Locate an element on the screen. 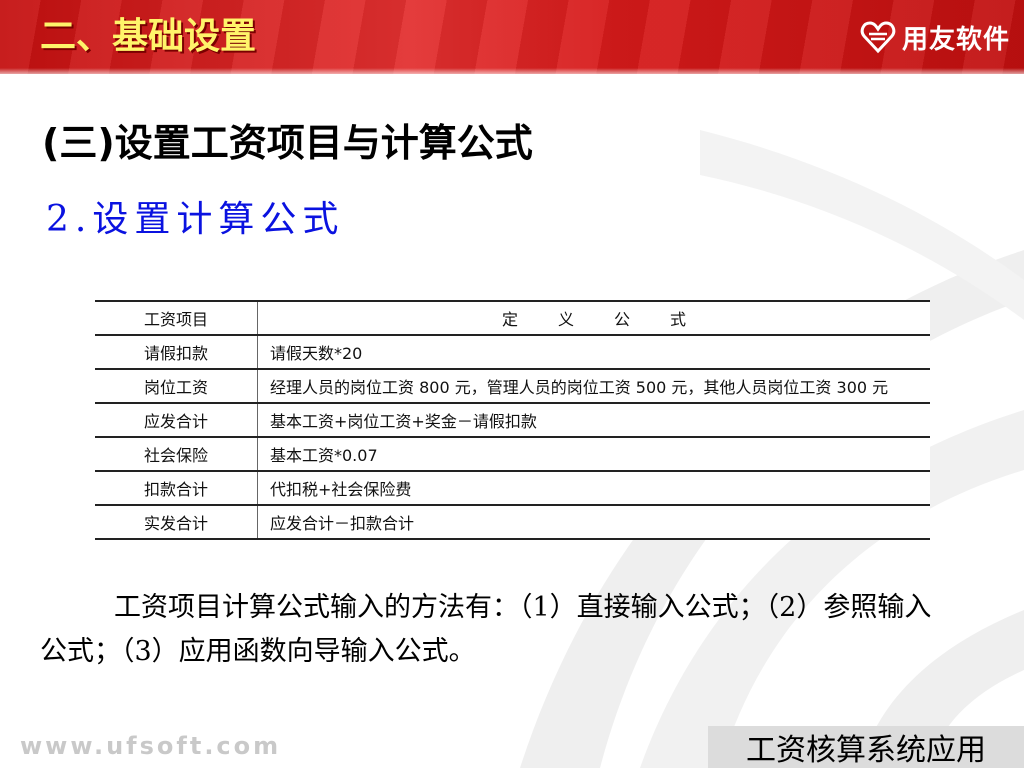 The image size is (1024, 769). footer-course-title: 工资核算系统应用 is located at coordinates (866, 750).